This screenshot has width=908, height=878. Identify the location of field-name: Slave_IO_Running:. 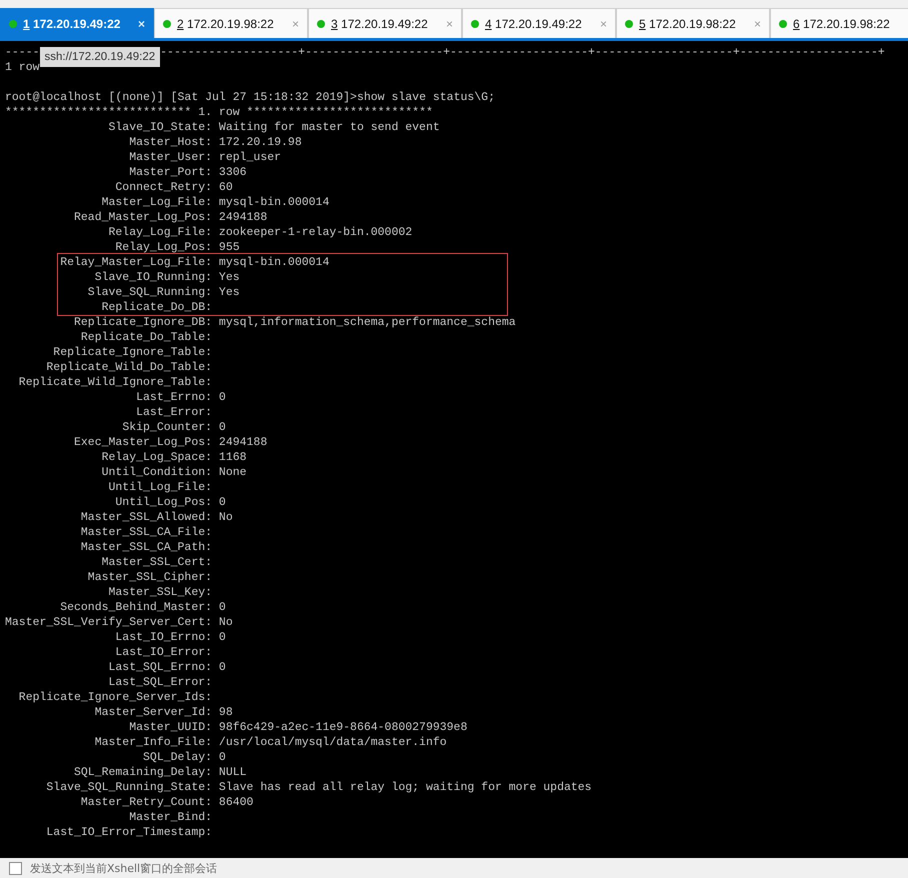
(153, 277).